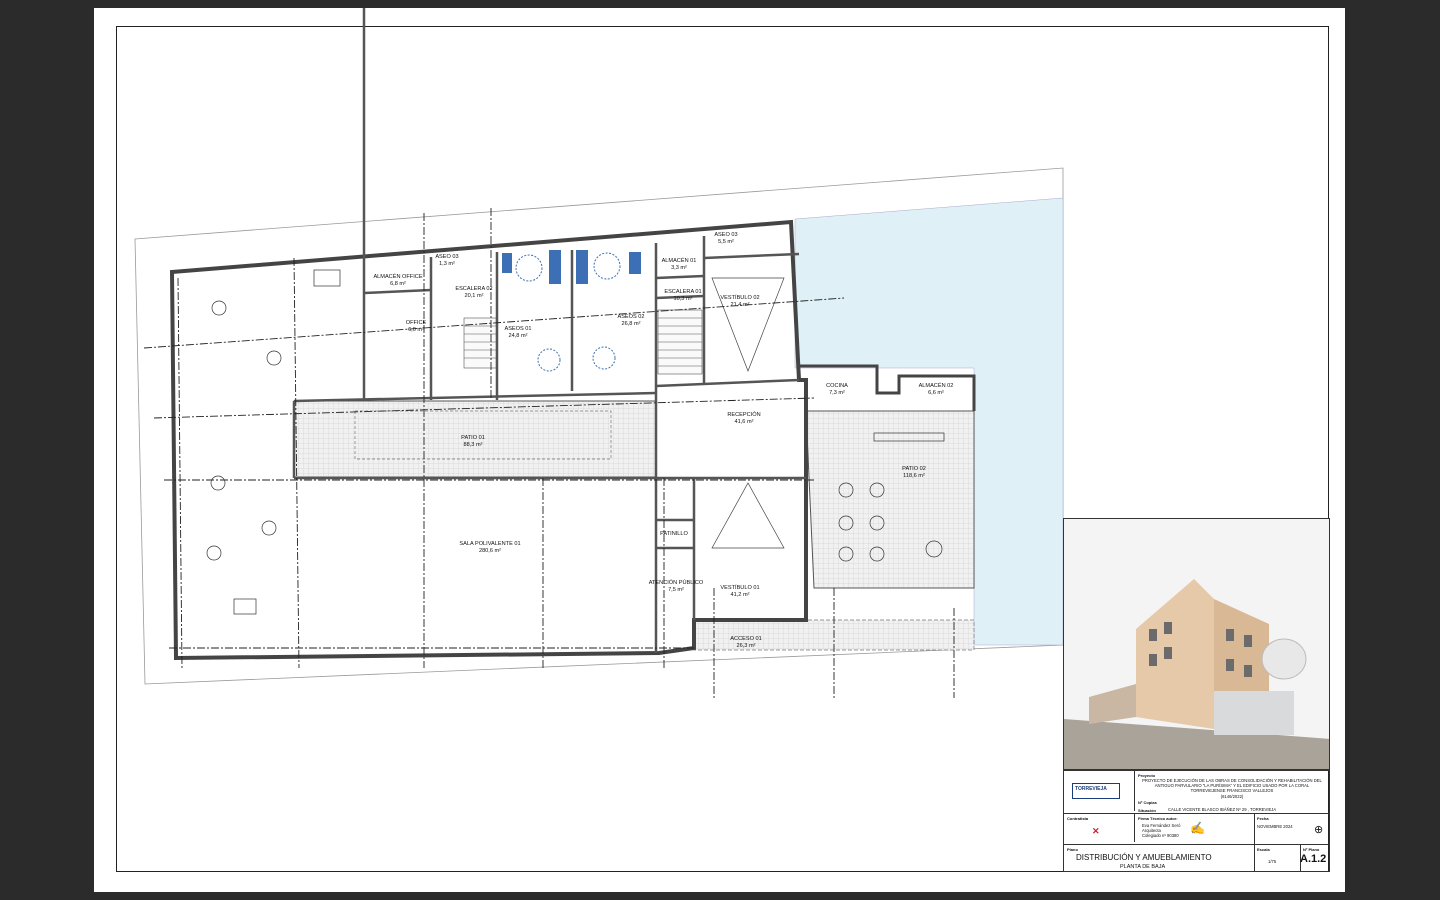  I want to click on room-name-aseos-01: ASEOS 01, so click(517, 329).